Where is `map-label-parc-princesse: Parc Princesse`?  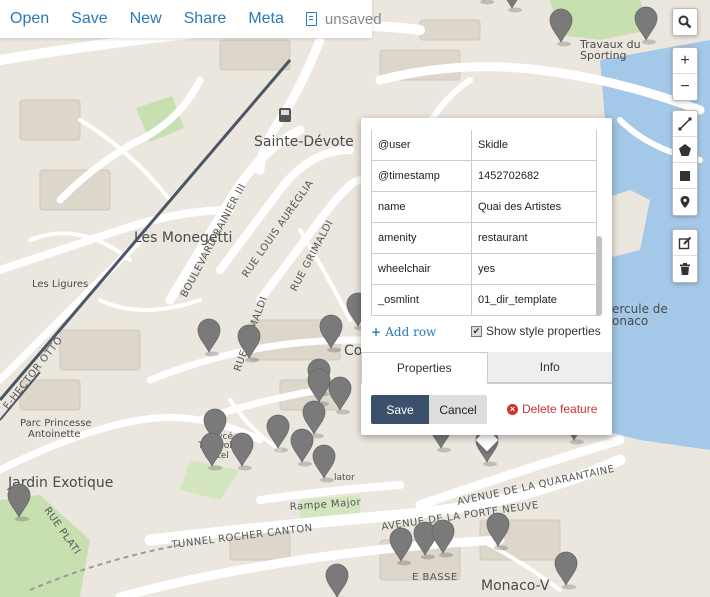
map-label-parc-princesse: Parc Princesse is located at coordinates (56, 423).